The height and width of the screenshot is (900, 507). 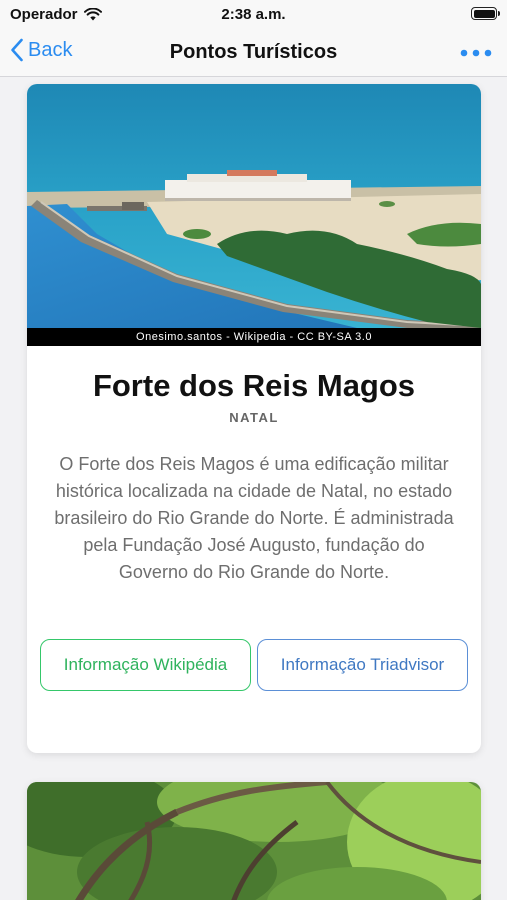 What do you see at coordinates (254, 385) in the screenshot?
I see `attraction-title: Forte dos Reis Magos` at bounding box center [254, 385].